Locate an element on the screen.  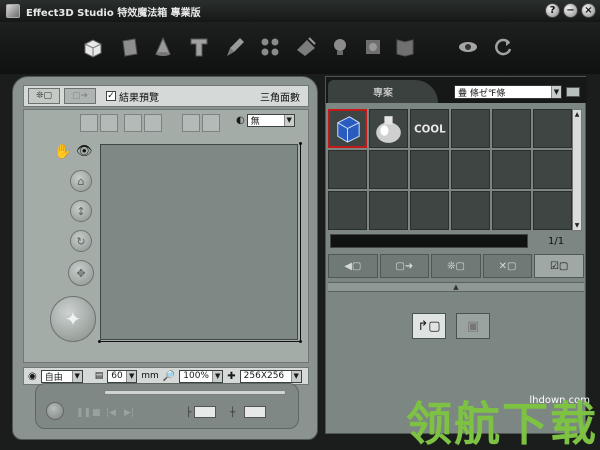
download-button: ▣ is located at coordinates (473, 326).